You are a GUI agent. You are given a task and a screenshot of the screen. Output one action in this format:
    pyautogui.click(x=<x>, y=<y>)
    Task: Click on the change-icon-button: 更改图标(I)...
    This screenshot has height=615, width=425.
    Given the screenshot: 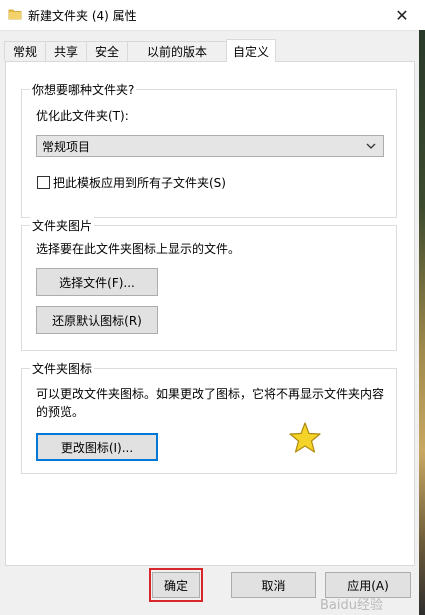 What is the action you would take?
    pyautogui.click(x=97, y=447)
    